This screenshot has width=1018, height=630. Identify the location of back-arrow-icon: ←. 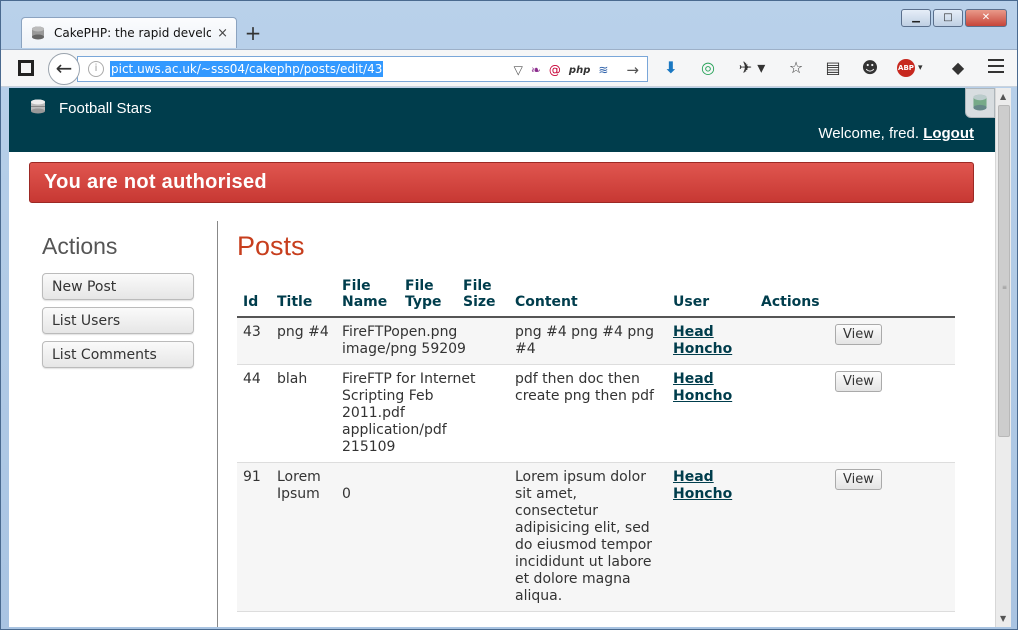
(64, 68).